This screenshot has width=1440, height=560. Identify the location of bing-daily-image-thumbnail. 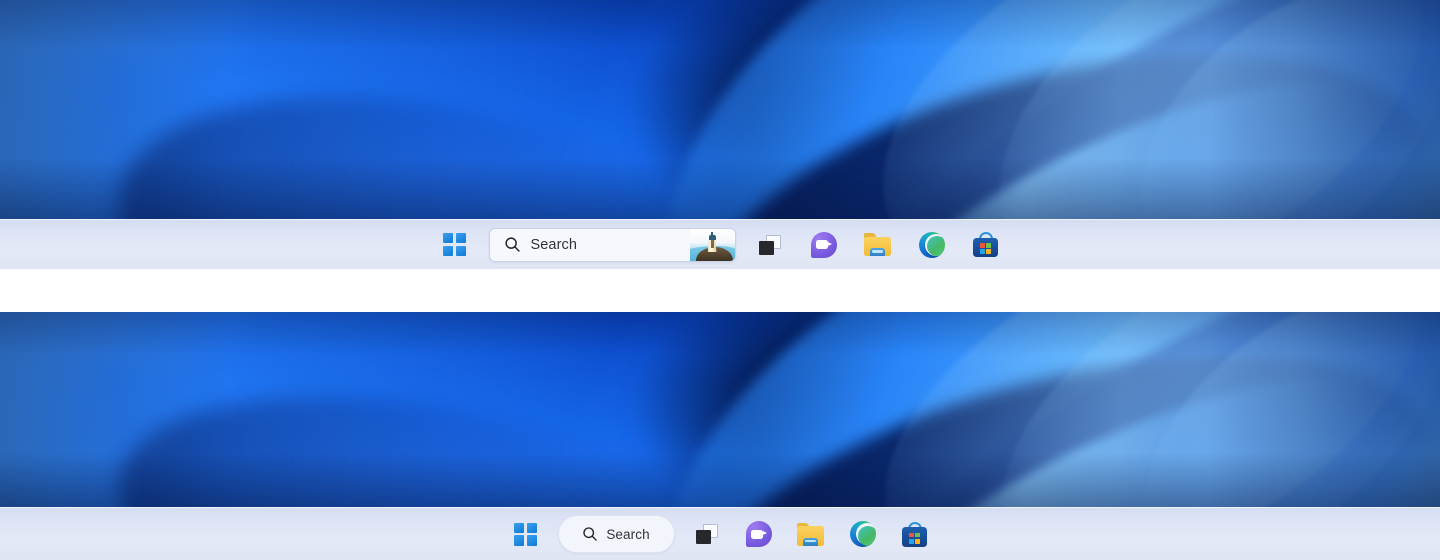
(712, 244).